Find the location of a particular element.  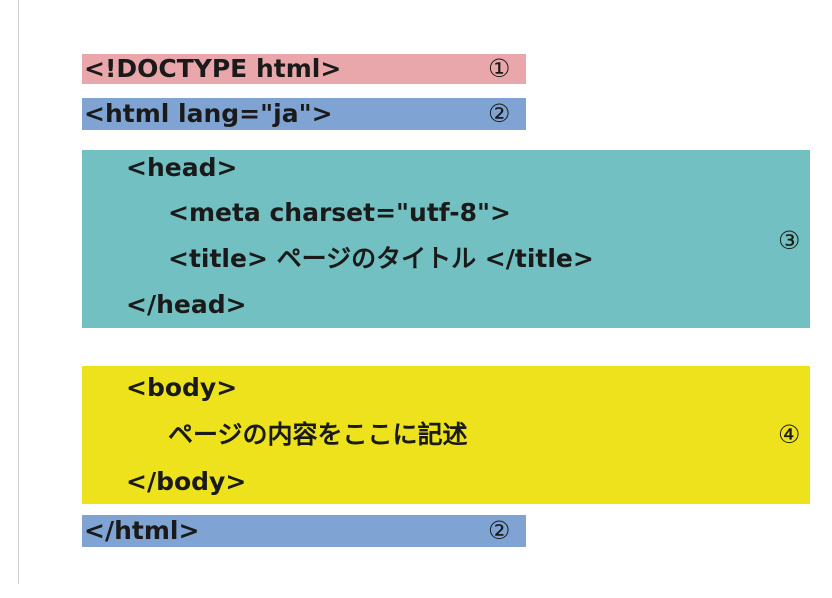

head-open-line: <head> is located at coordinates (182, 167).